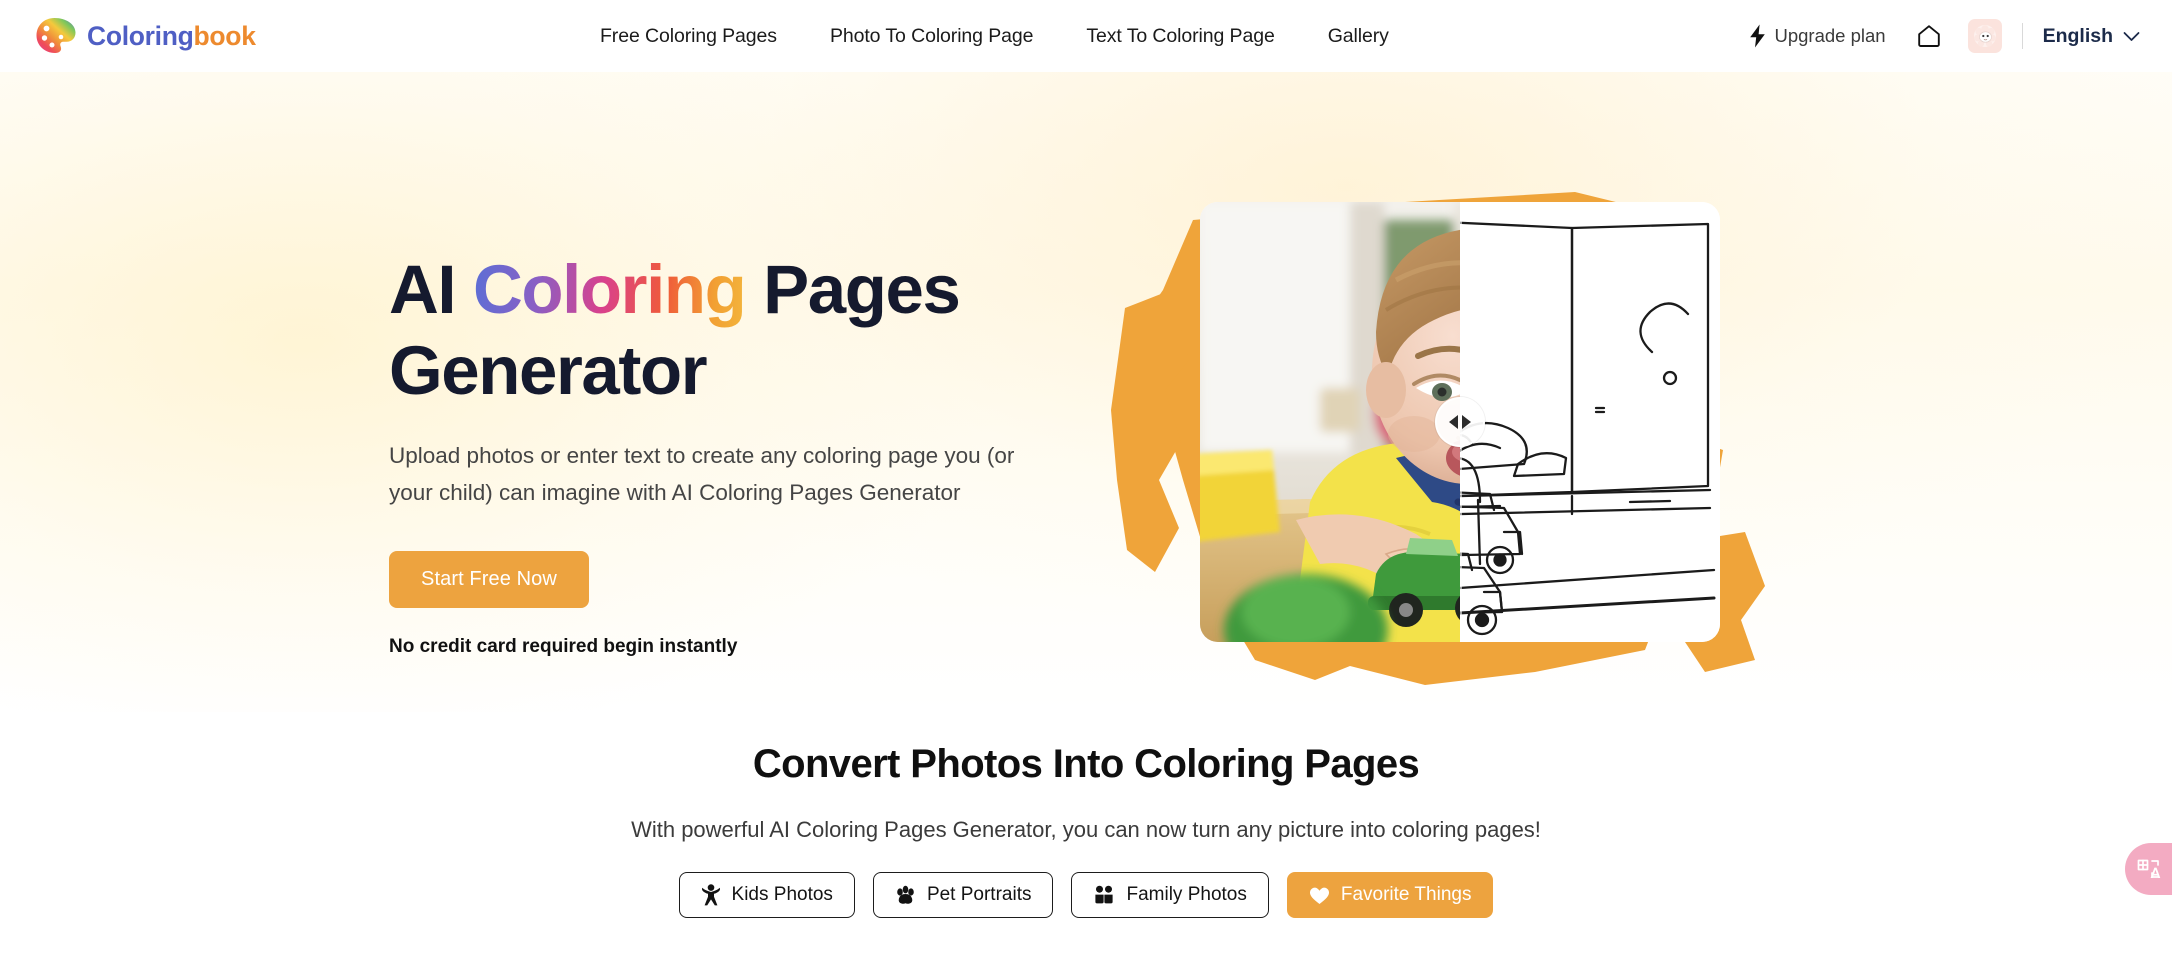 Image resolution: width=2172 pixels, height=976 pixels. Describe the element at coordinates (711, 895) in the screenshot. I see `child-icon` at that location.